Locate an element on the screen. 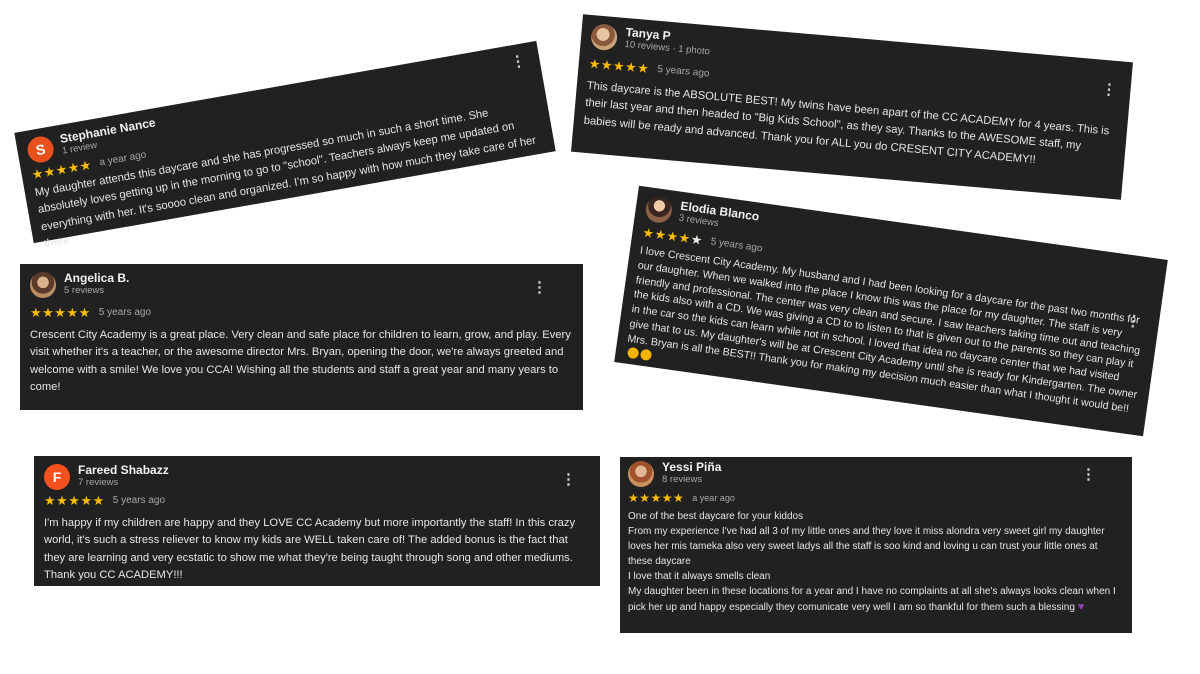  reviewer-name: Angelica B. is located at coordinates (96, 278).